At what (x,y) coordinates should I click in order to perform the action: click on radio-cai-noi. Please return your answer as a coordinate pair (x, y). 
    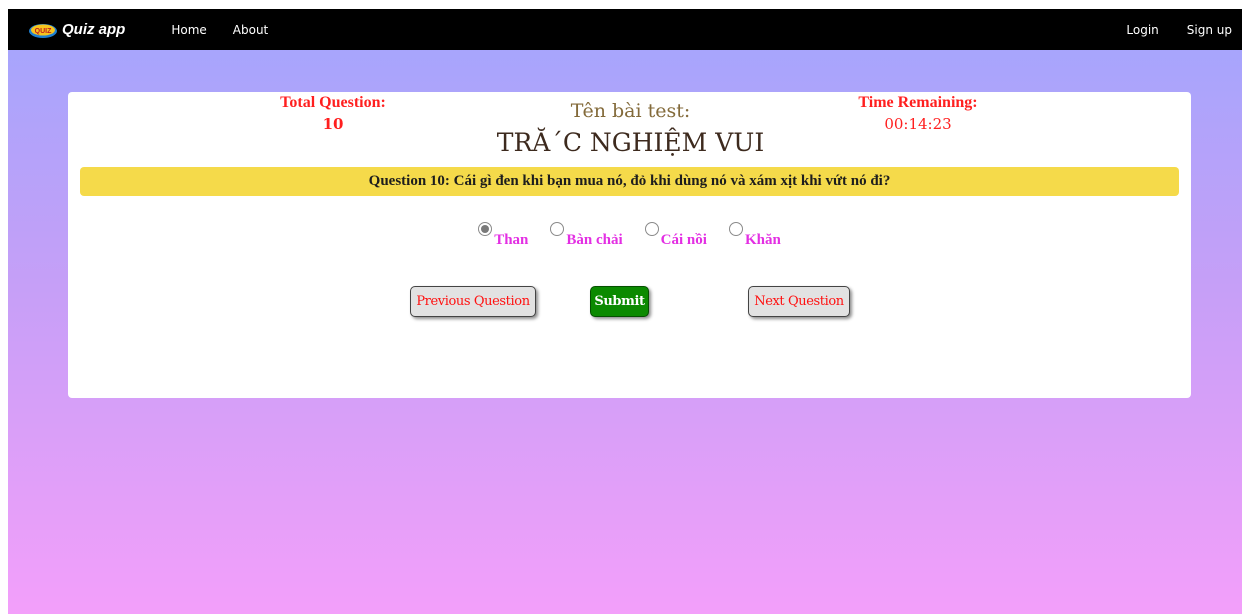
    Looking at the image, I should click on (651, 229).